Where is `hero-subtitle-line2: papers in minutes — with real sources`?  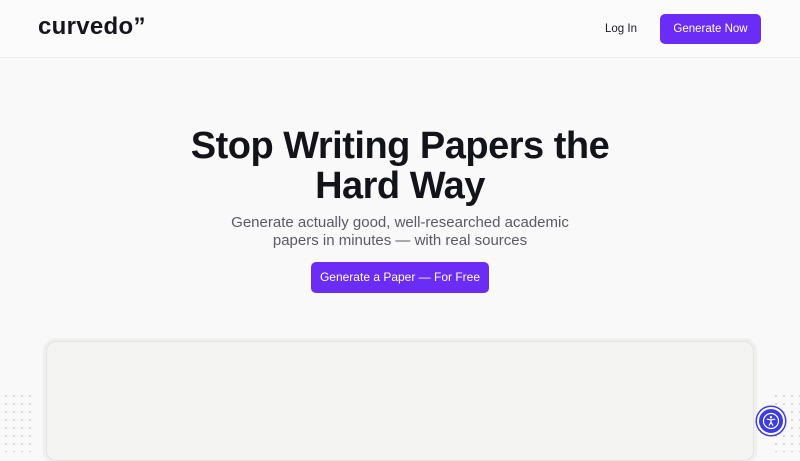
hero-subtitle-line2: papers in minutes — with real sources is located at coordinates (400, 240).